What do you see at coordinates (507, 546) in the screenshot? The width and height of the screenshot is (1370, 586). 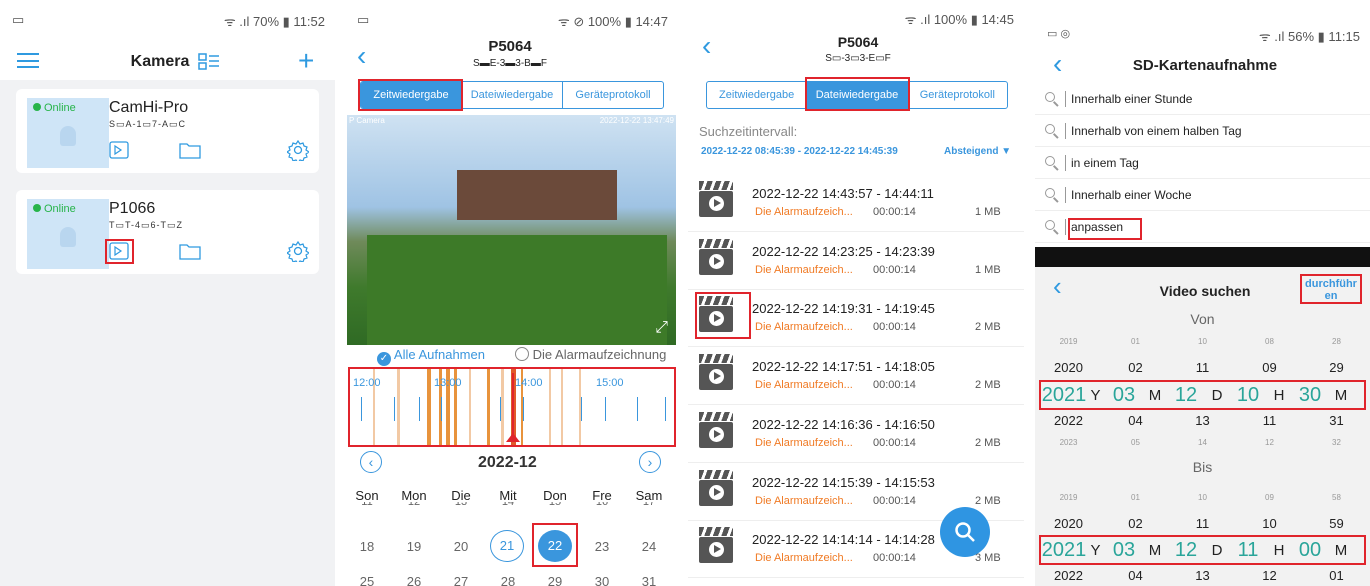 I see `calendar-day-recorded: 21` at bounding box center [507, 546].